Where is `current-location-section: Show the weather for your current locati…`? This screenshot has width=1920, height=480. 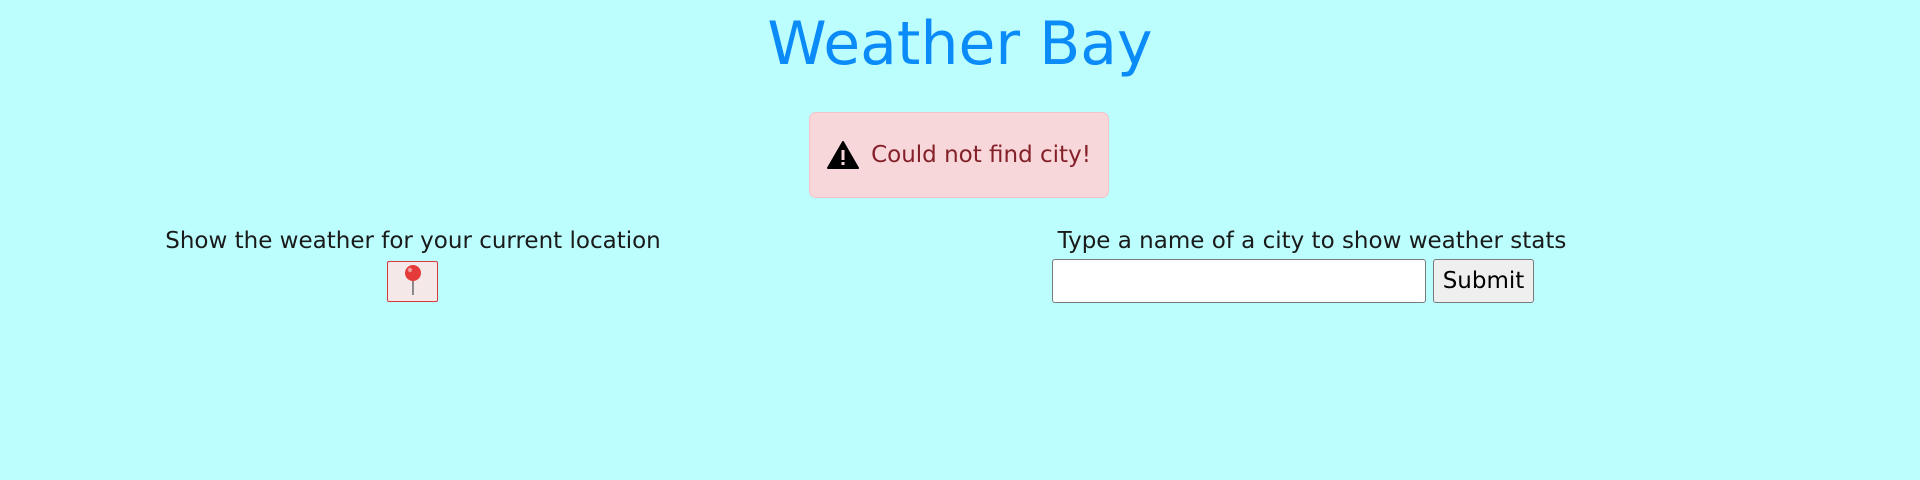 current-location-section: Show the weather for your current locati… is located at coordinates (413, 241).